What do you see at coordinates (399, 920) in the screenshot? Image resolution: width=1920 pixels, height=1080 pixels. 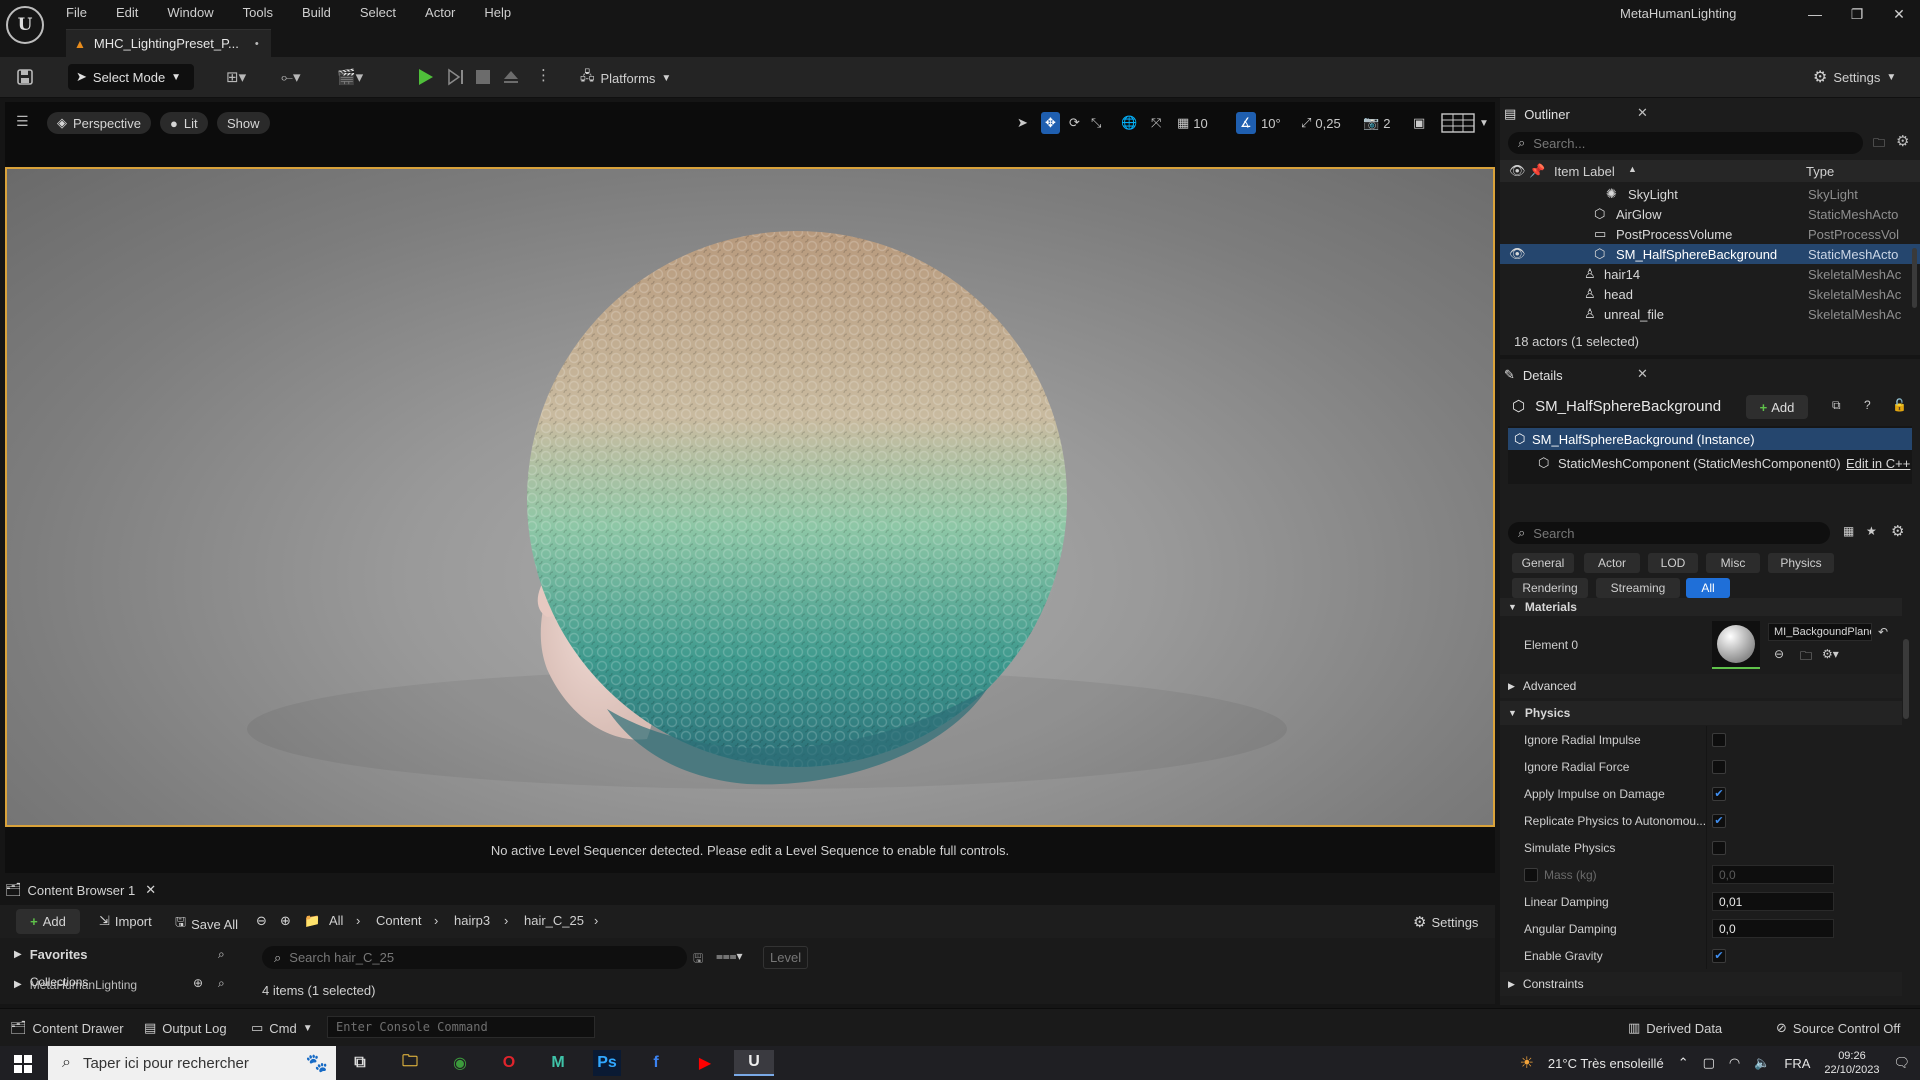 I see `breadcrumb-content: Content` at bounding box center [399, 920].